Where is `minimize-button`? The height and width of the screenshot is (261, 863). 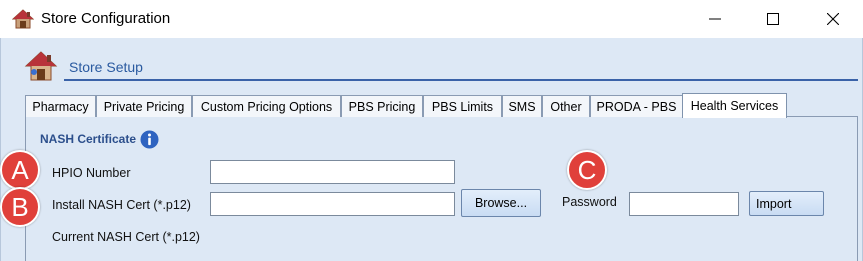
minimize-button is located at coordinates (715, 19).